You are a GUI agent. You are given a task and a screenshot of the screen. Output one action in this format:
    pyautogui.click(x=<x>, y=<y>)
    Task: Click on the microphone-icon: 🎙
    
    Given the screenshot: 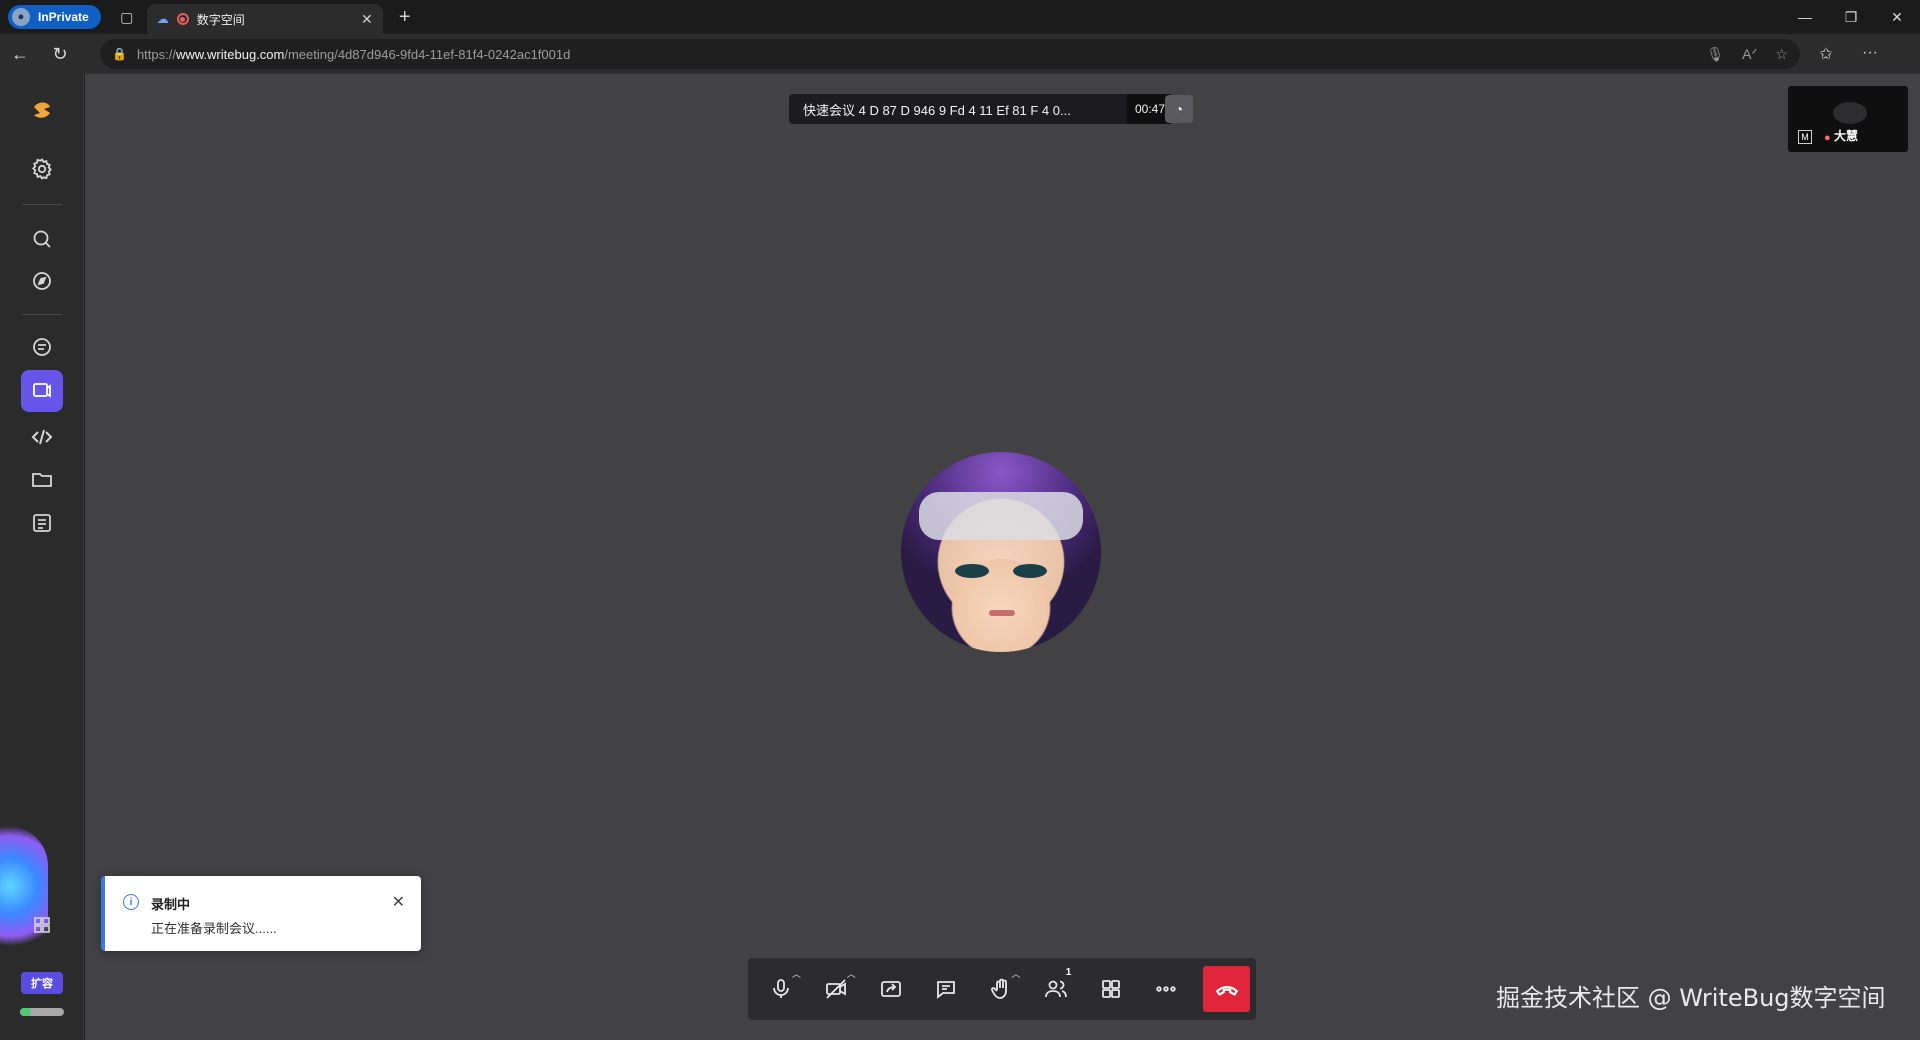 What is the action you would take?
    pyautogui.click(x=1715, y=54)
    